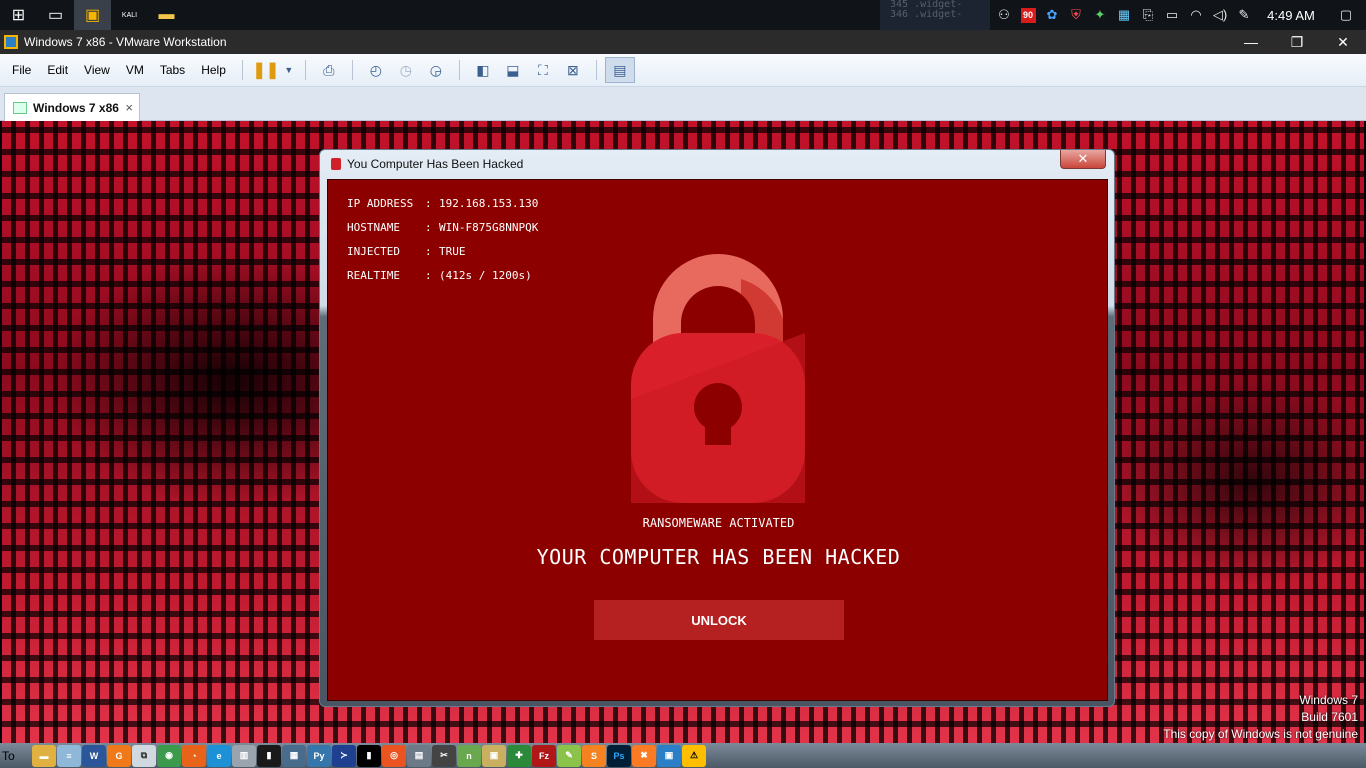  I want to click on clock: 4:49 AM, so click(1291, 15).